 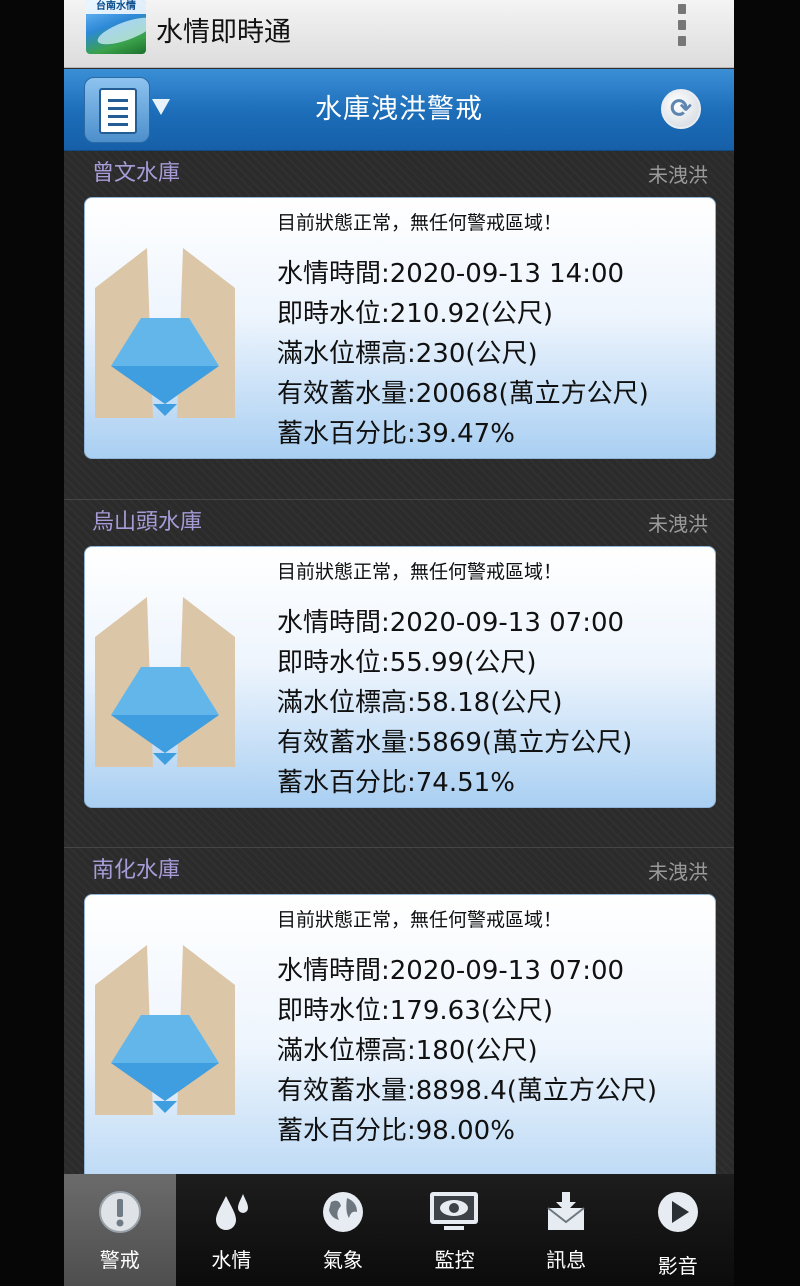 What do you see at coordinates (396, 783) in the screenshot?
I see `storage-percent: 蓄水百分比:74.51%` at bounding box center [396, 783].